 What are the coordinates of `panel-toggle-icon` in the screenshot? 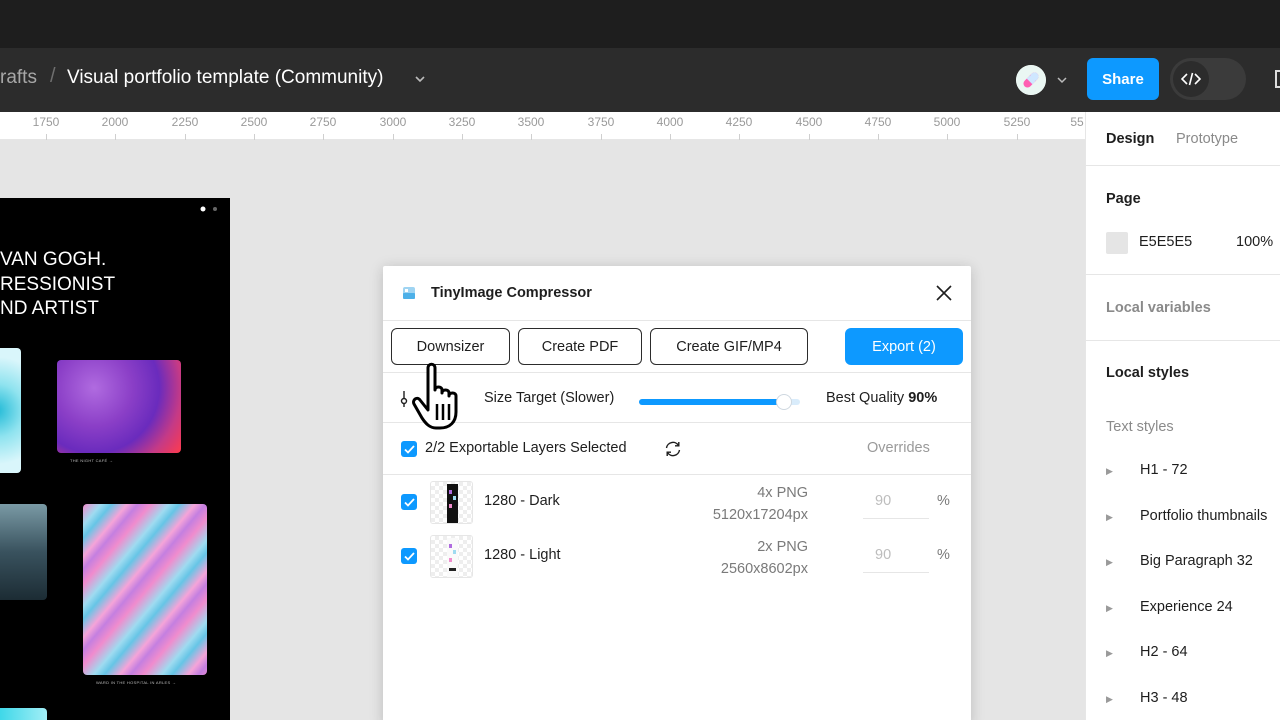 It's located at (1277, 79).